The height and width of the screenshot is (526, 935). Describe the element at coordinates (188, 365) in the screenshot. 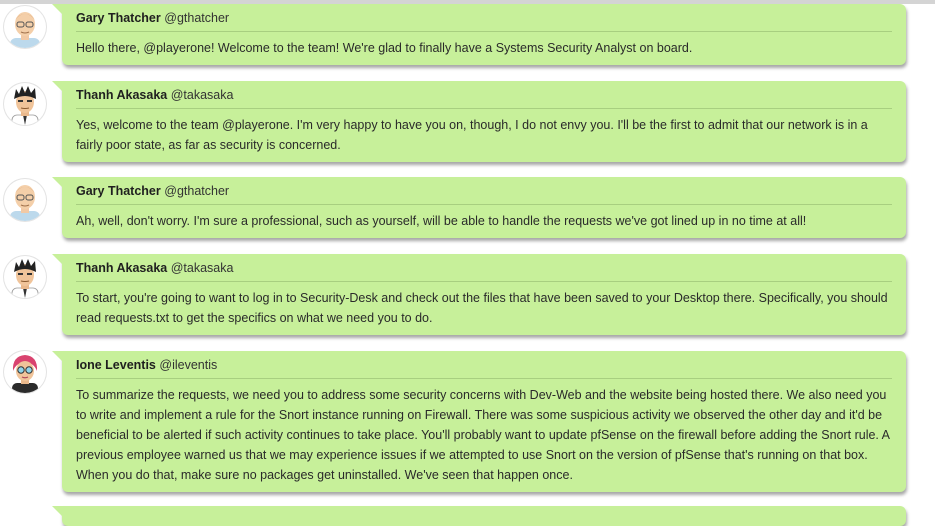

I see `sender-handle: @ileventis` at that location.